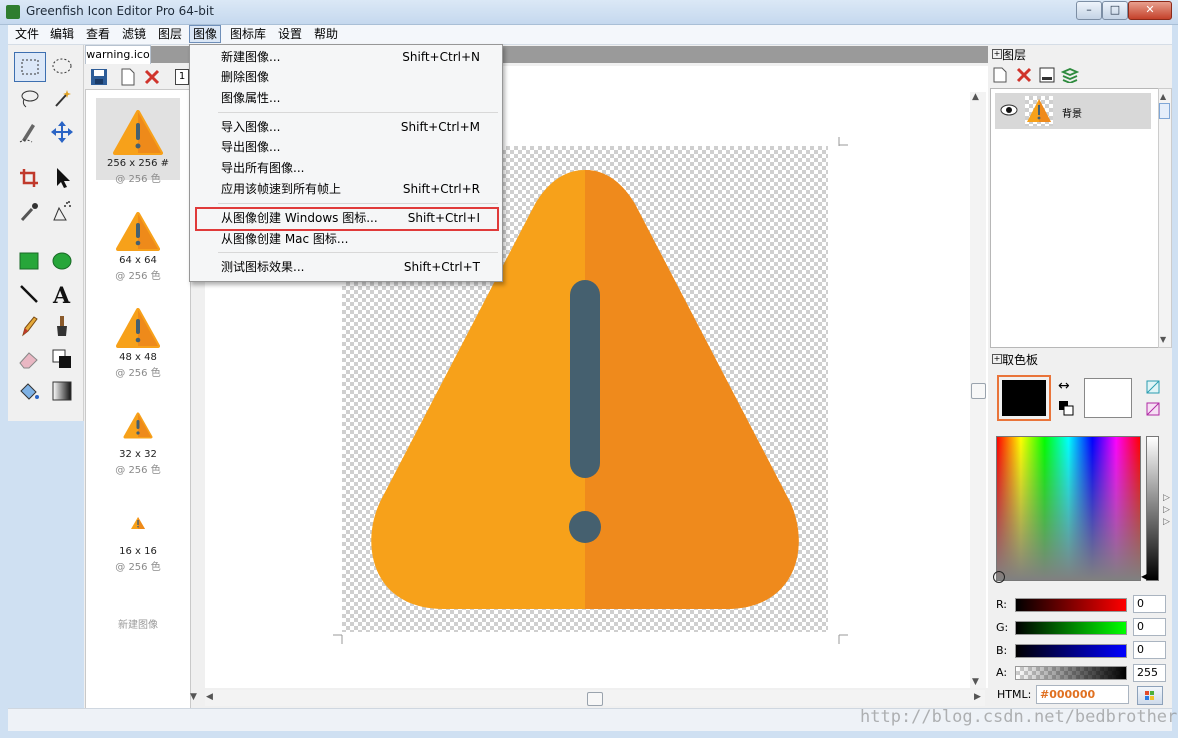 The height and width of the screenshot is (738, 1178). Describe the element at coordinates (209, 697) in the screenshot. I see `scroll-left-icon: ◀` at that location.